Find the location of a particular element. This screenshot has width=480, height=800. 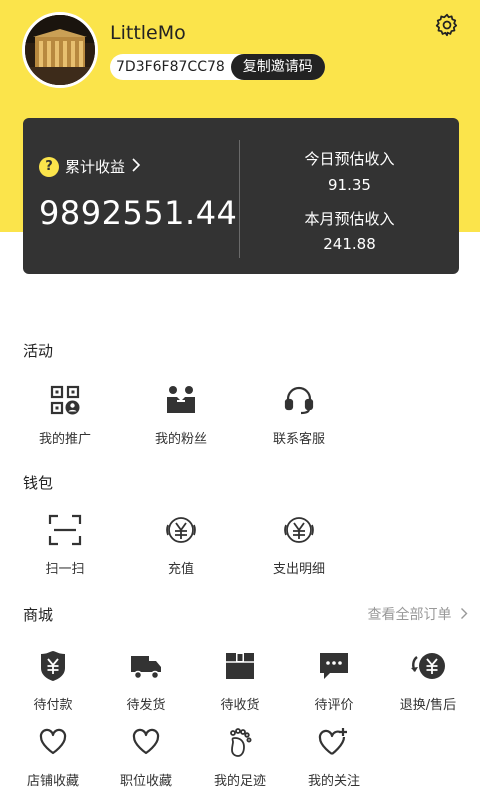

contact-support-item: 联系客服 is located at coordinates (299, 413).